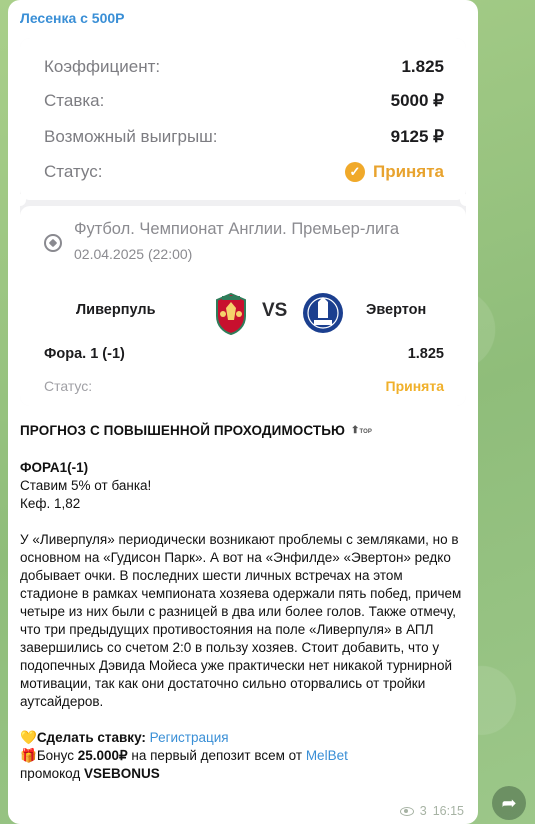 The width and height of the screenshot is (535, 824). Describe the element at coordinates (28, 737) in the screenshot. I see `yellow-heart-icon: 💛` at that location.